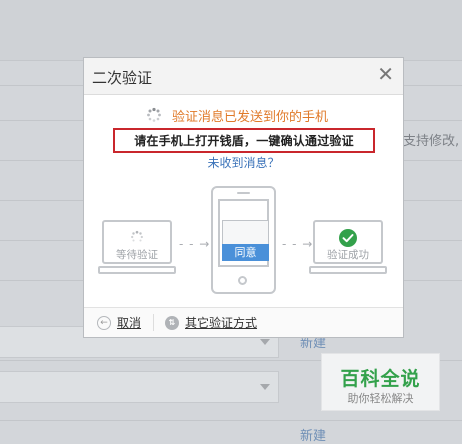  I want to click on status-row: 验证消息已发送到你的手机, so click(237, 115).